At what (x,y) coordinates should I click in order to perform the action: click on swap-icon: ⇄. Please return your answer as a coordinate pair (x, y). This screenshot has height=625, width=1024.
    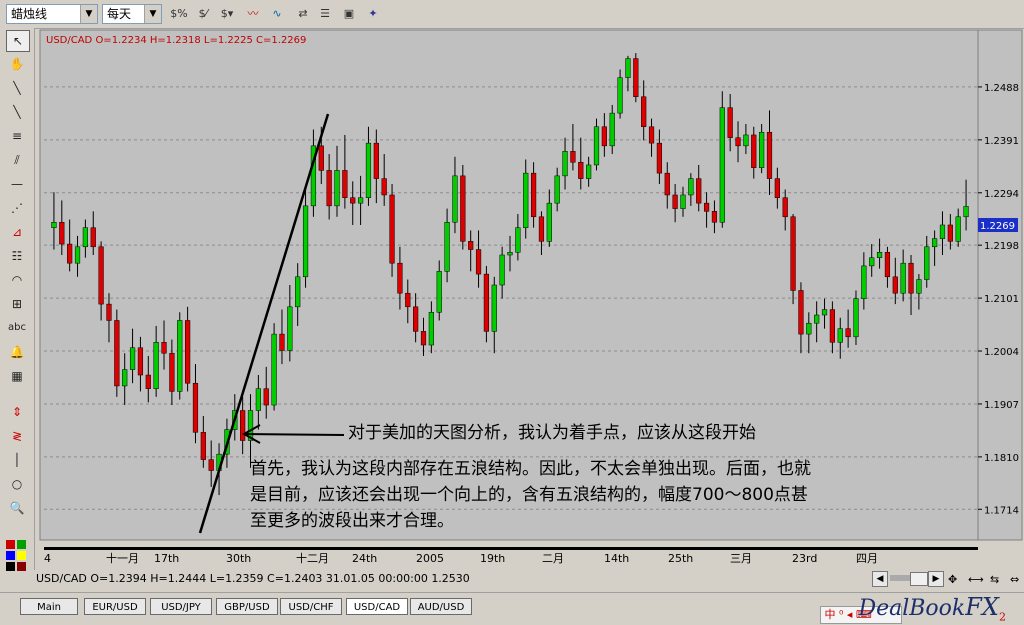
    Looking at the image, I should click on (303, 14).